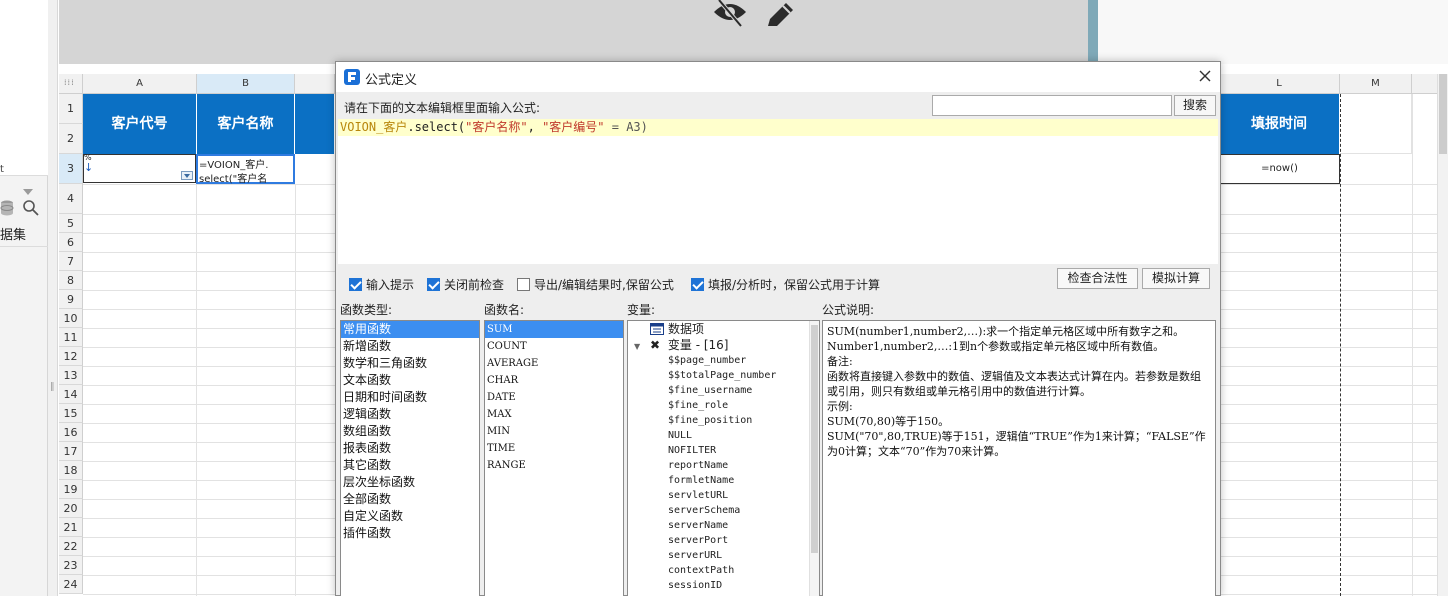 The image size is (1448, 596). I want to click on list-item: DATE, so click(554, 397).